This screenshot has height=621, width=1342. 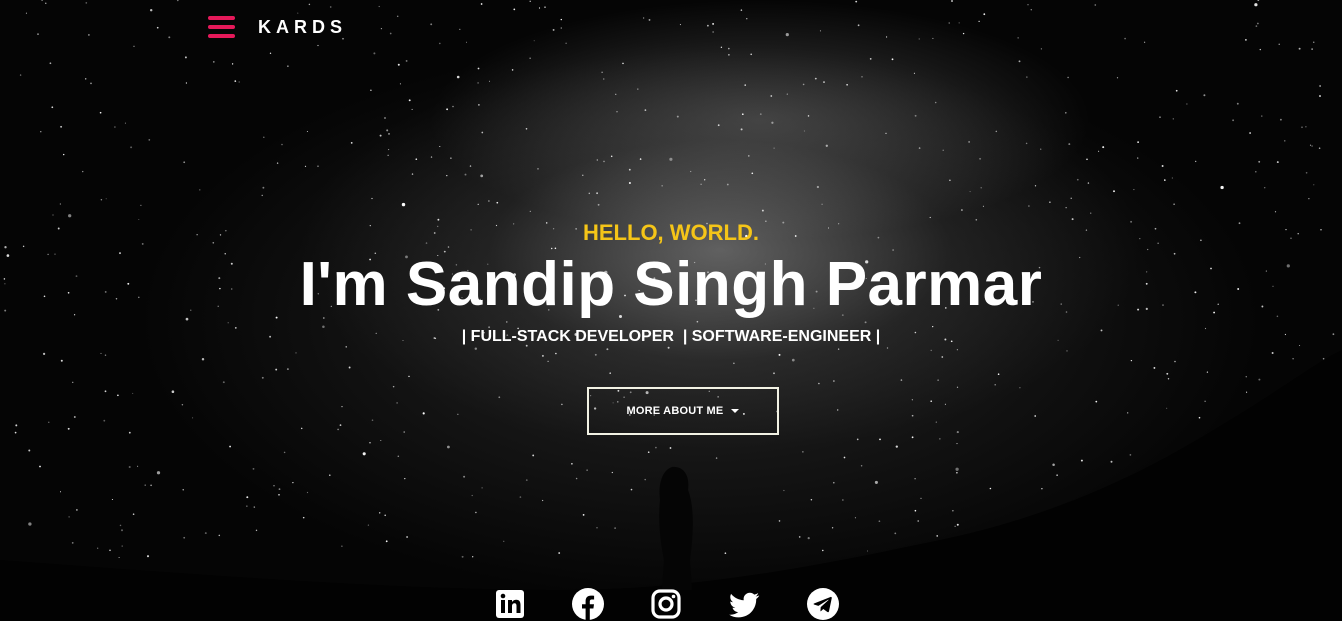 What do you see at coordinates (510, 604) in the screenshot?
I see `linkedin-icon` at bounding box center [510, 604].